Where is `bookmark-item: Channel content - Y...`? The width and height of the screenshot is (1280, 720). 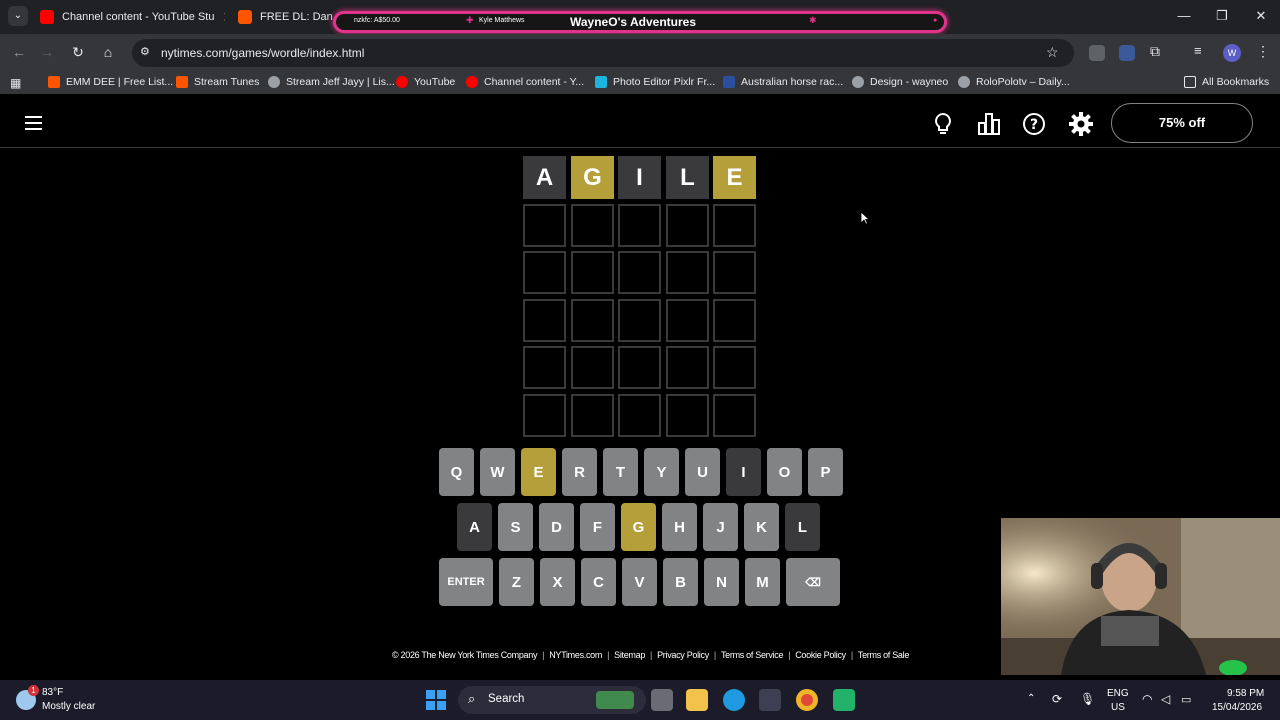 bookmark-item: Channel content - Y... is located at coordinates (525, 82).